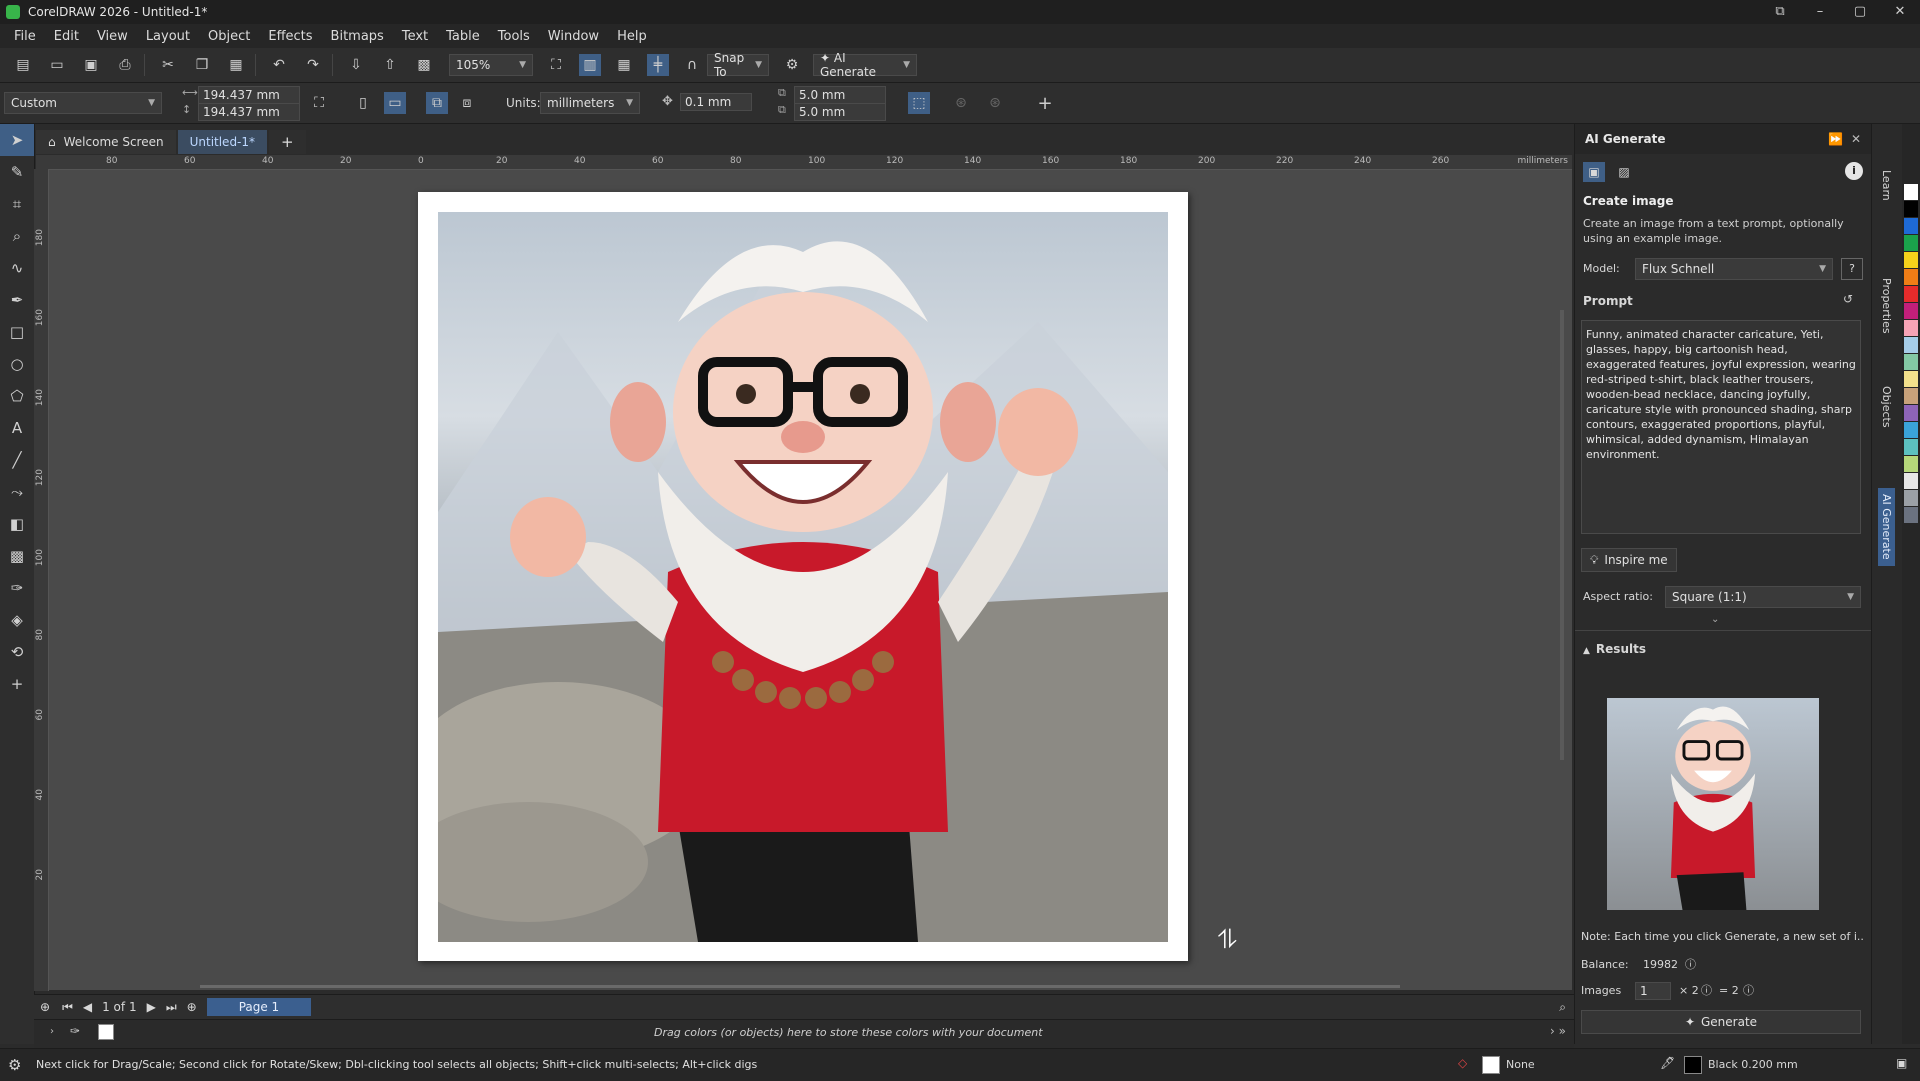 The image size is (1920, 1081). Describe the element at coordinates (437, 103) in the screenshot. I see `page-layout-icon: ⧉` at that location.